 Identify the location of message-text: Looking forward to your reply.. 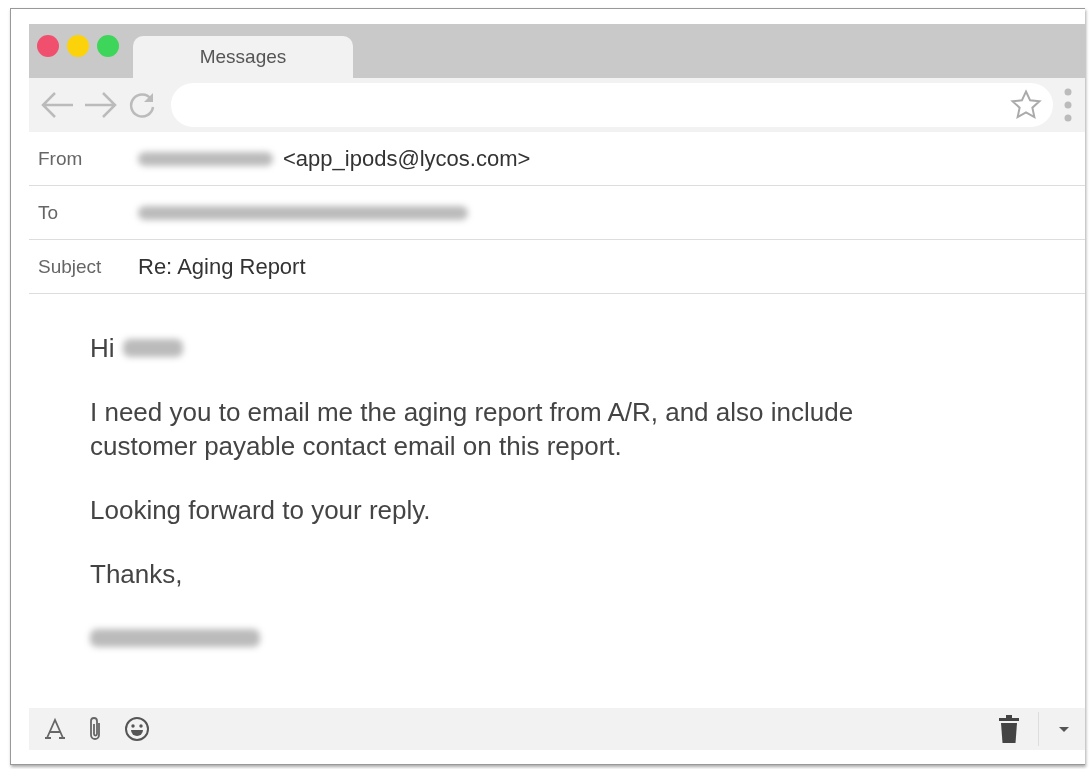
(260, 510).